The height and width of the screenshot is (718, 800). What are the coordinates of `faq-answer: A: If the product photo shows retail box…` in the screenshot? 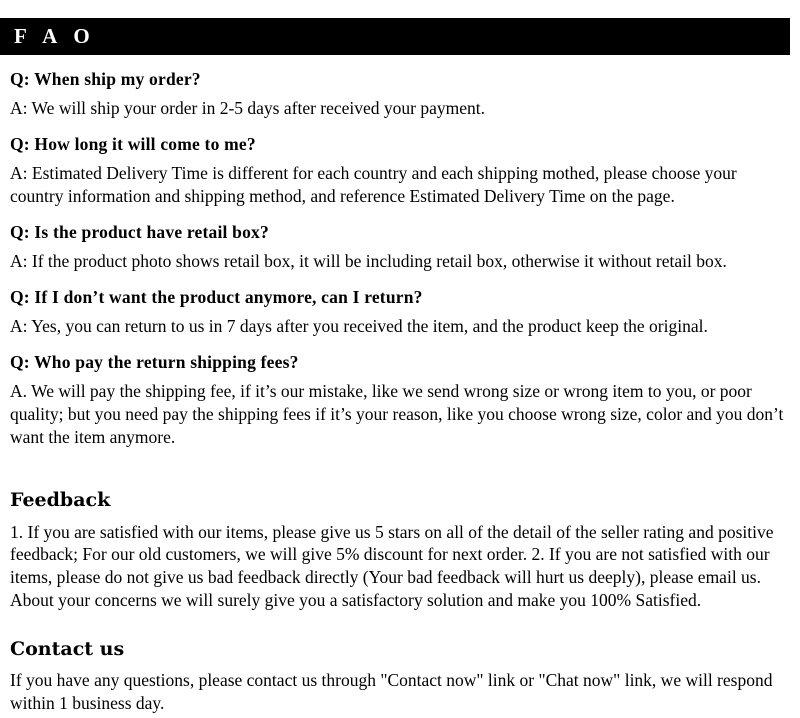 It's located at (368, 261).